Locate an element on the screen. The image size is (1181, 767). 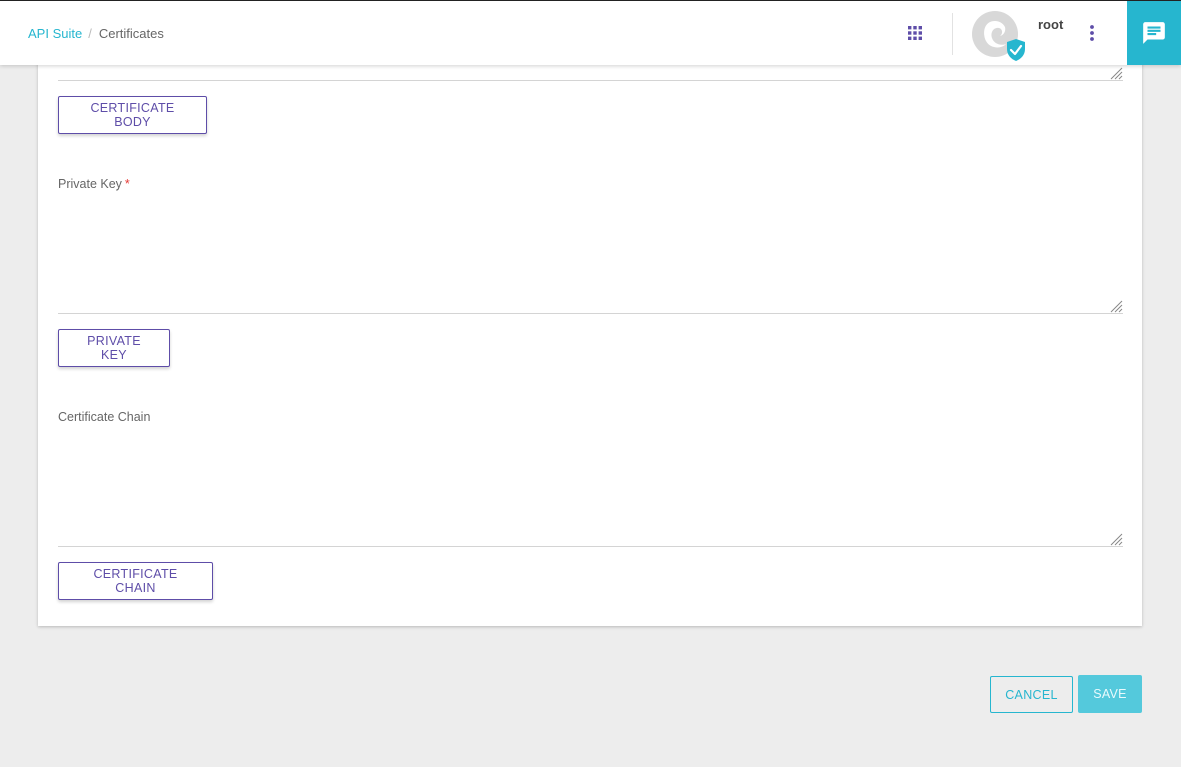
private-key-label: Private Key * is located at coordinates (94, 184).